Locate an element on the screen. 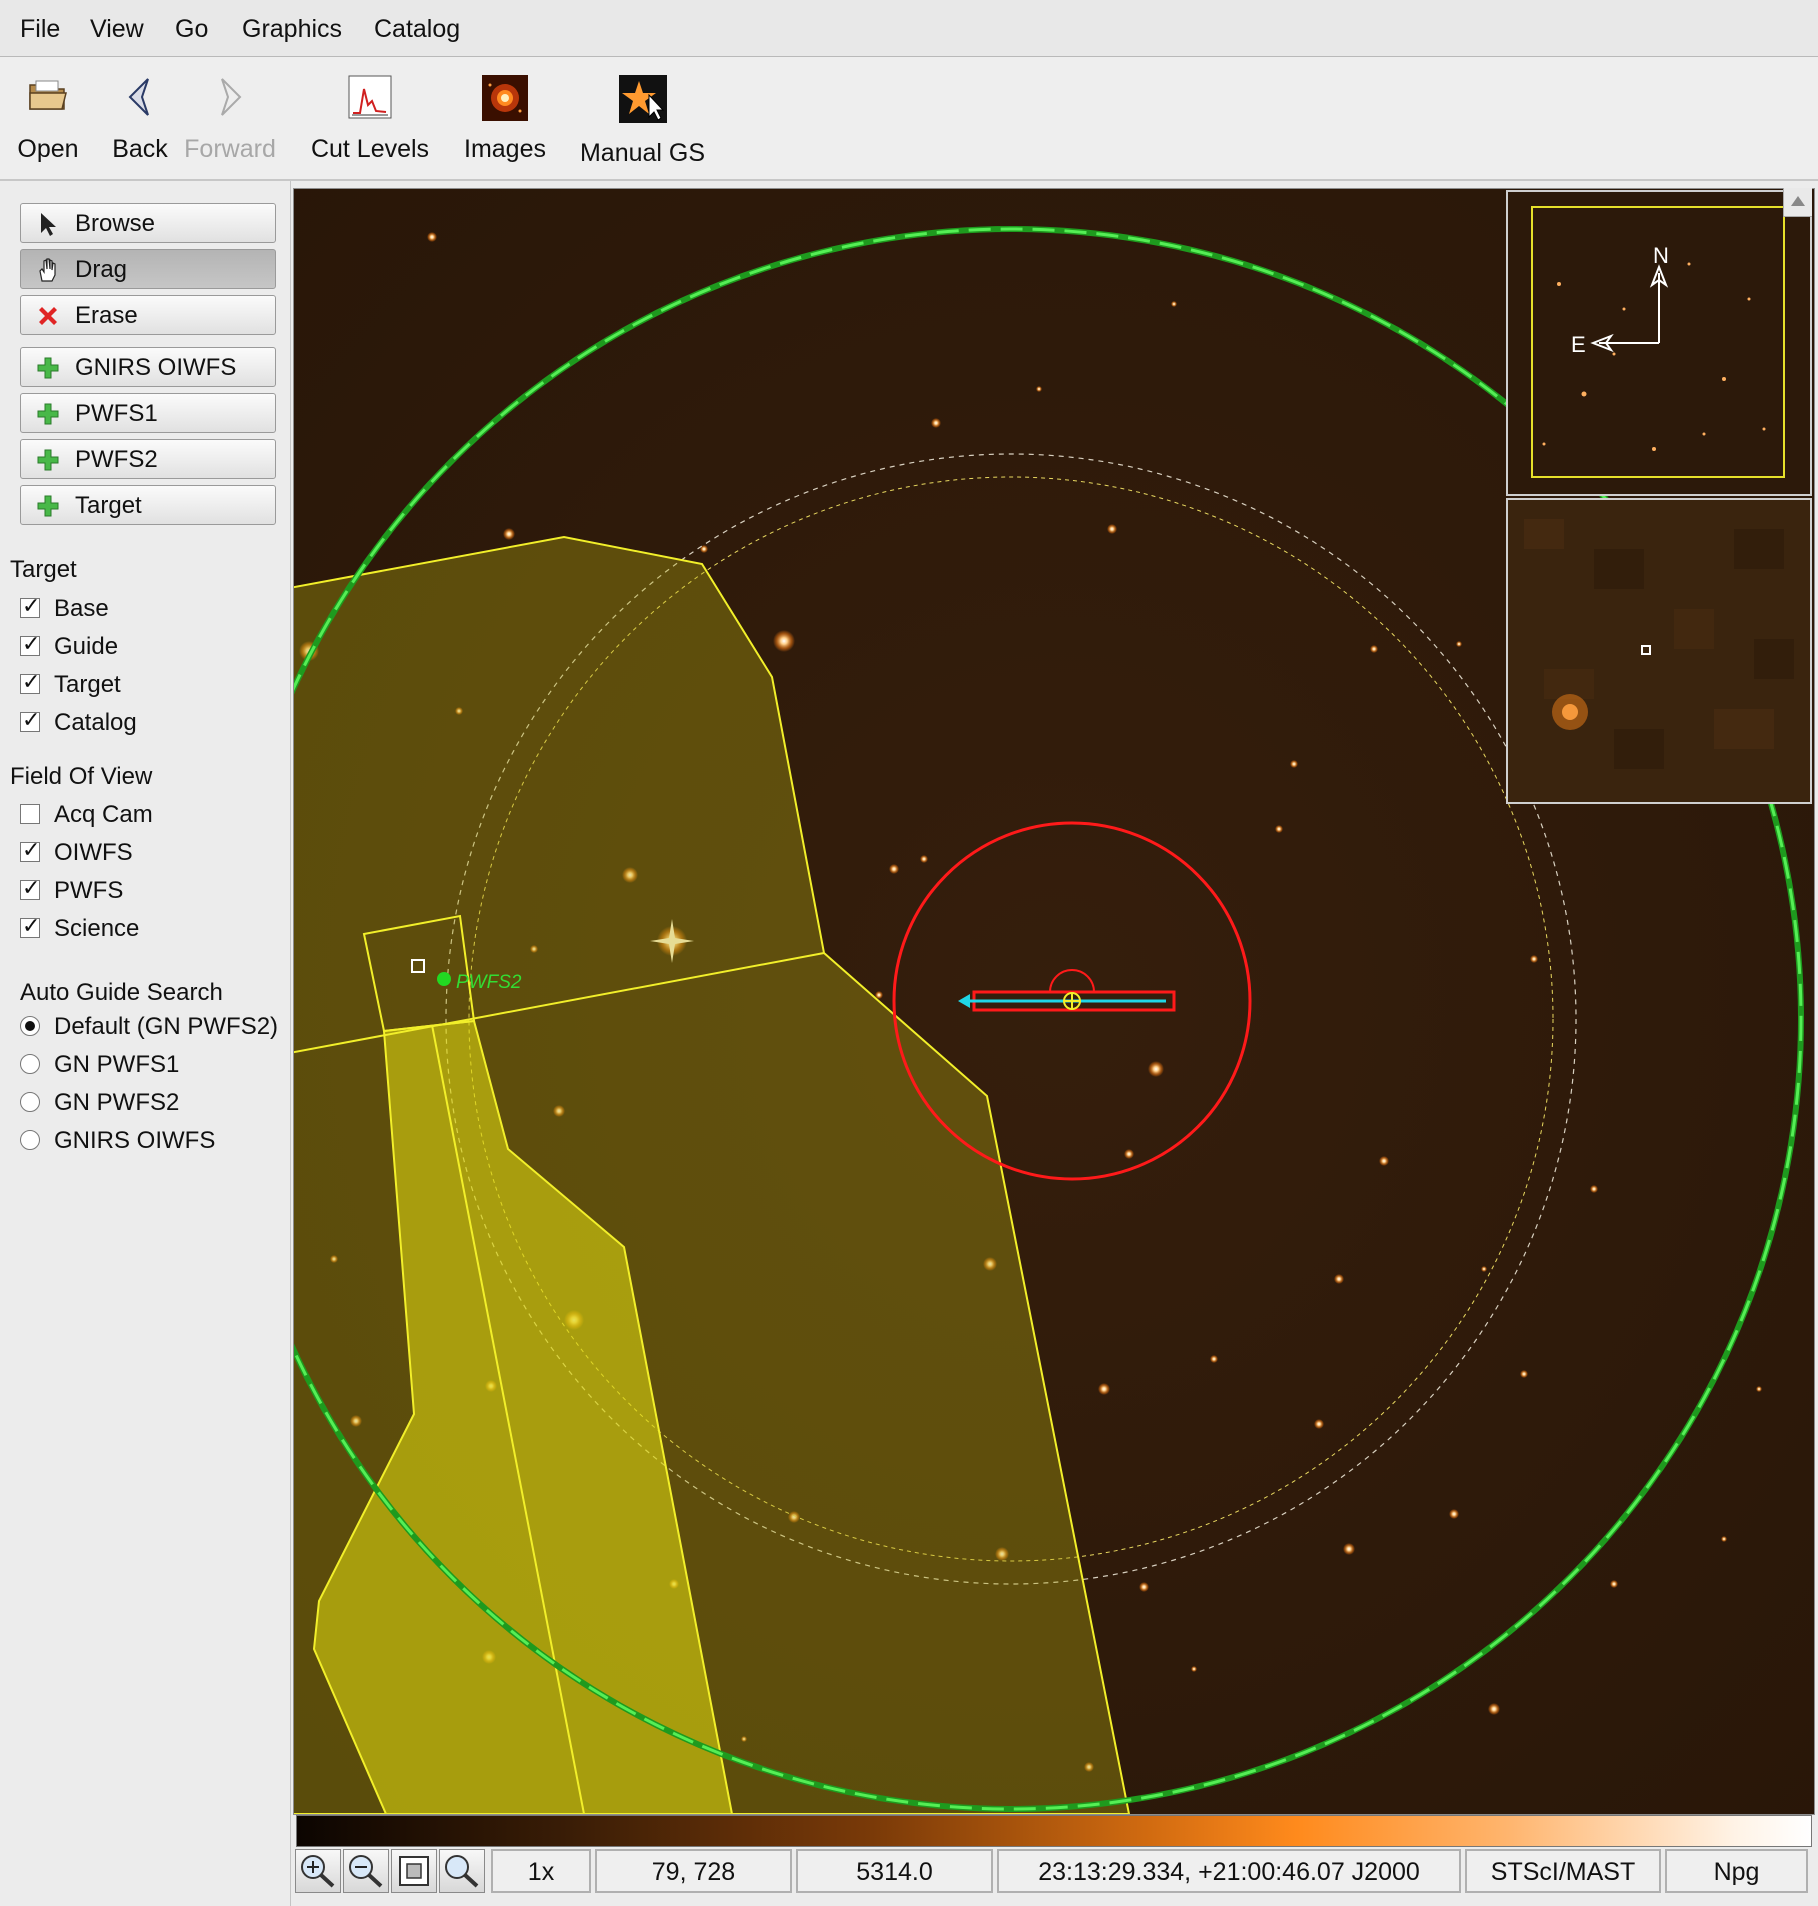  browse-tool-button: Browse is located at coordinates (148, 223).